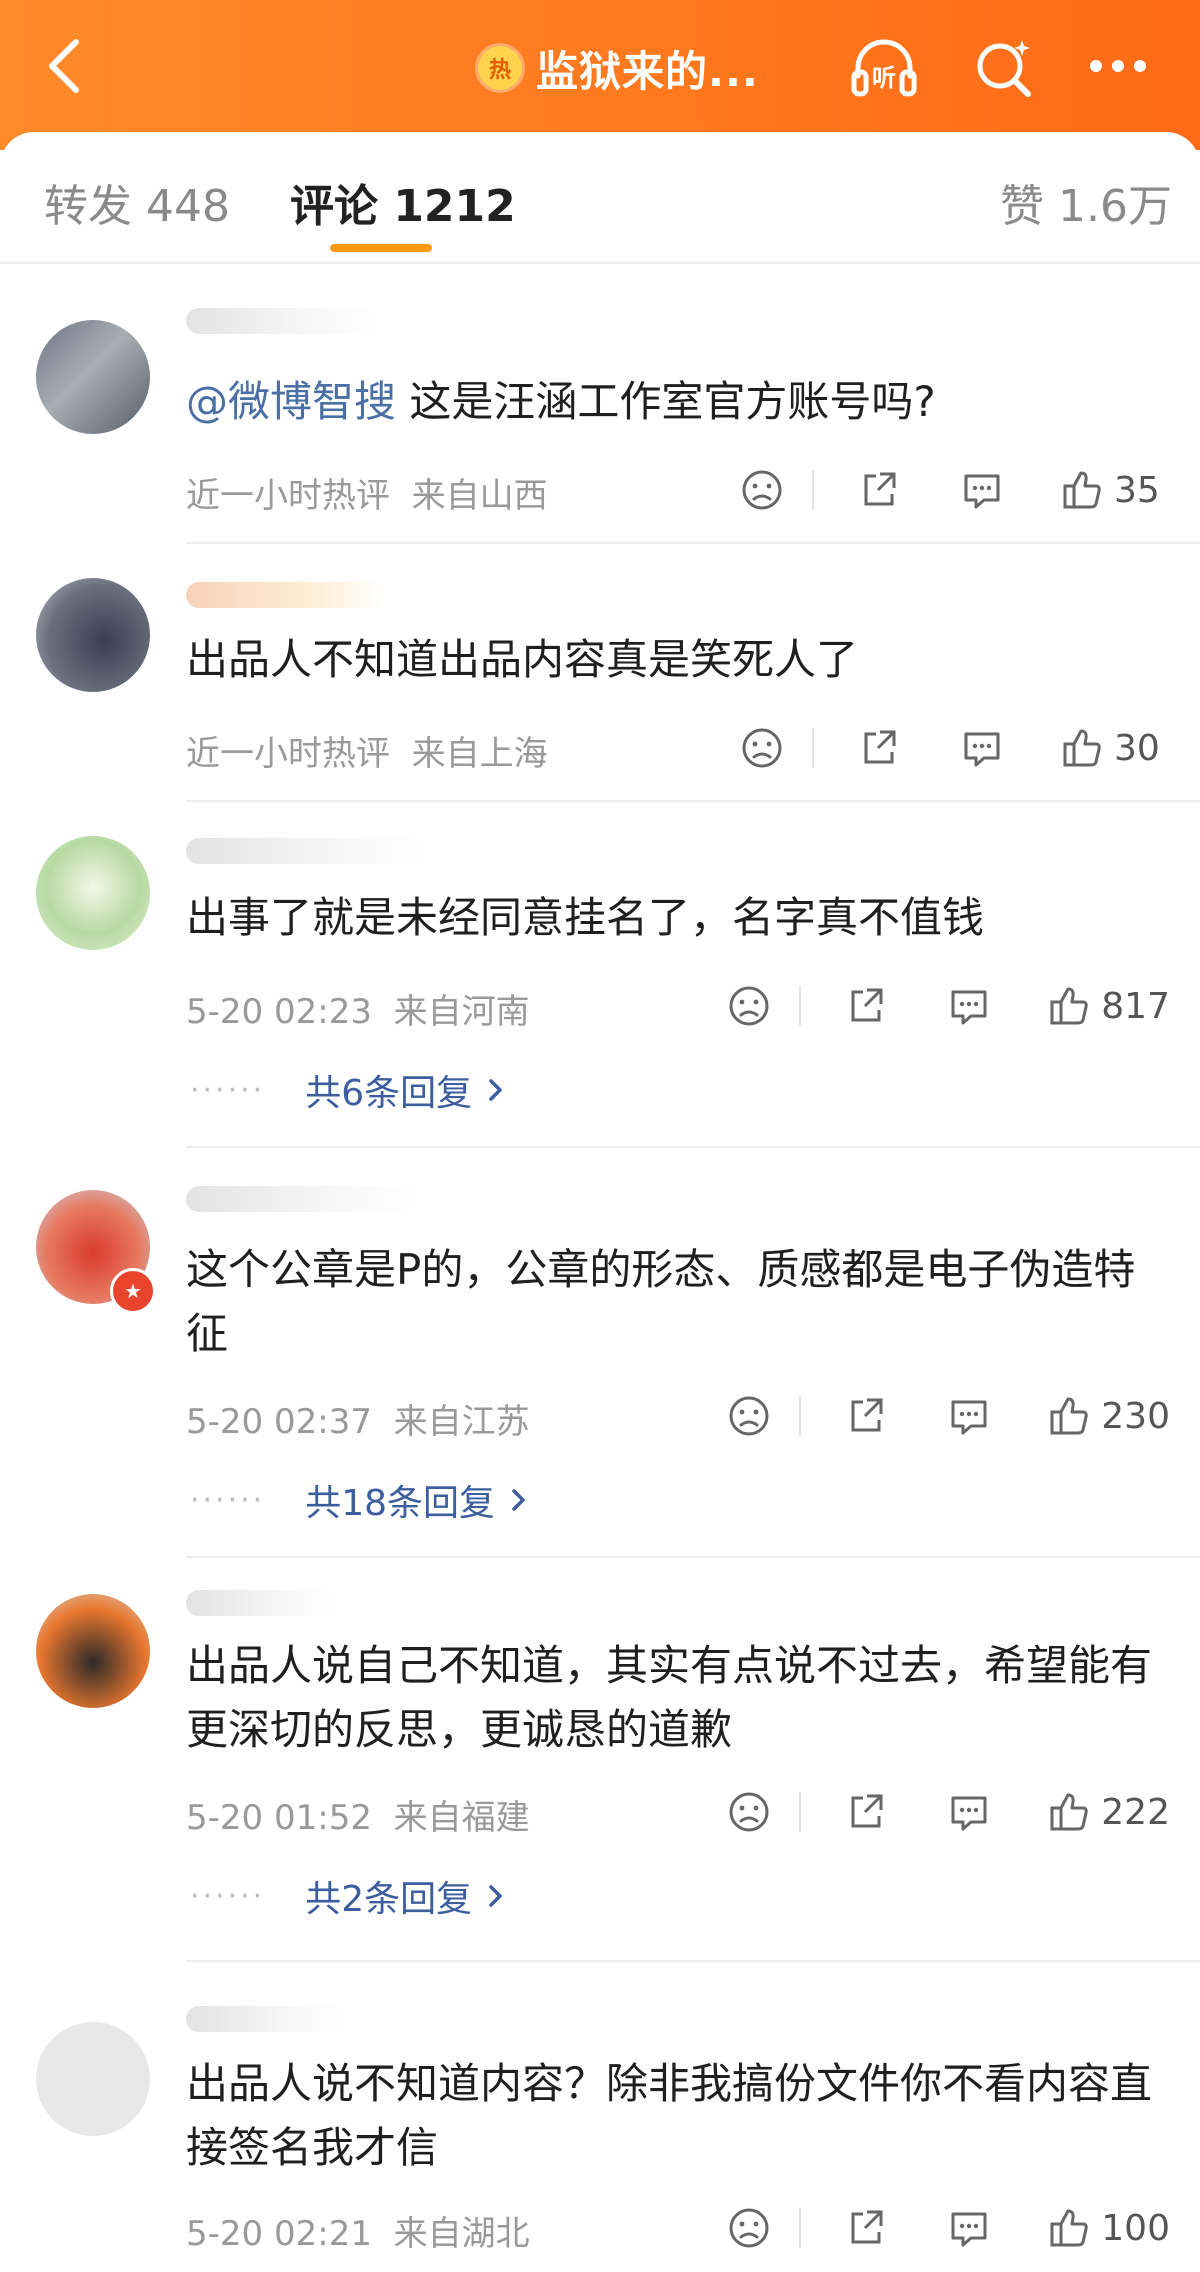  Describe the element at coordinates (1135, 1416) in the screenshot. I see `like-count: 230` at that location.